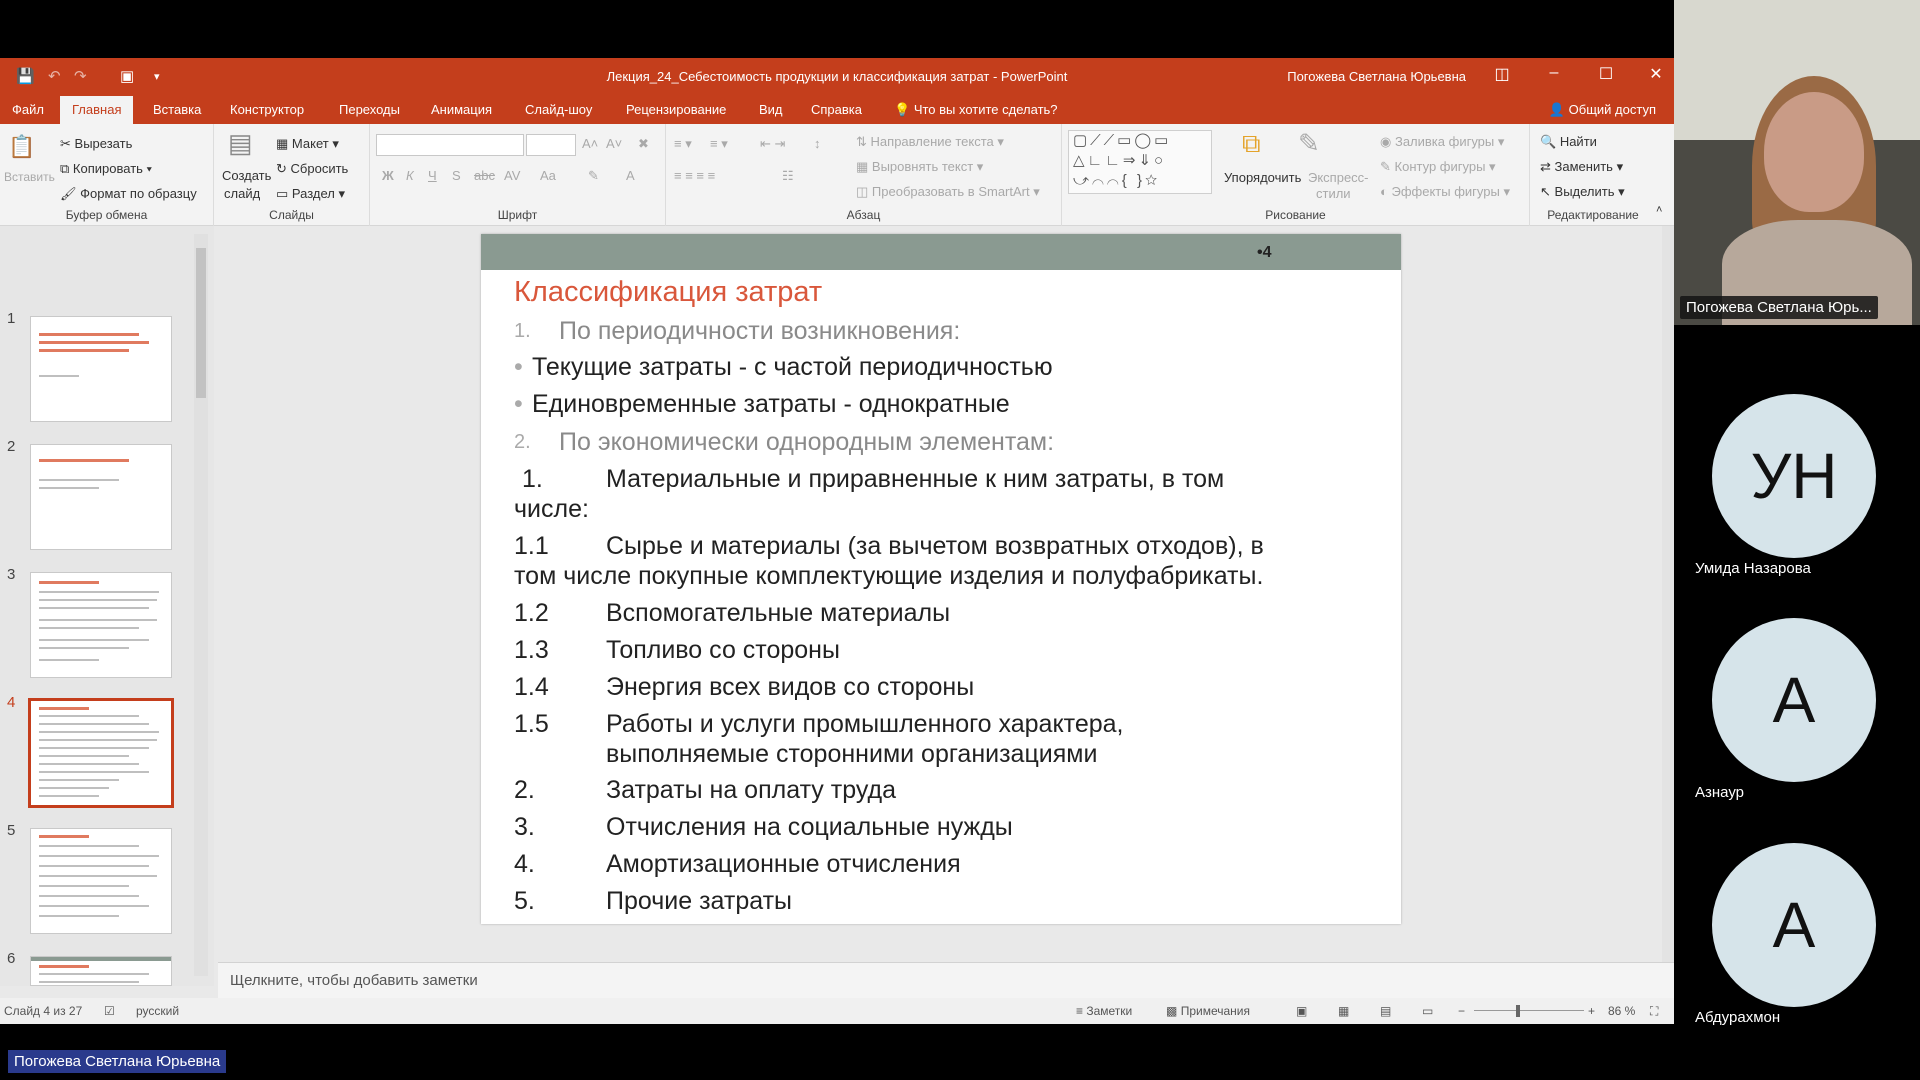 The image size is (1920, 1080). I want to click on zoom-level: 86 %, so click(1621, 1011).